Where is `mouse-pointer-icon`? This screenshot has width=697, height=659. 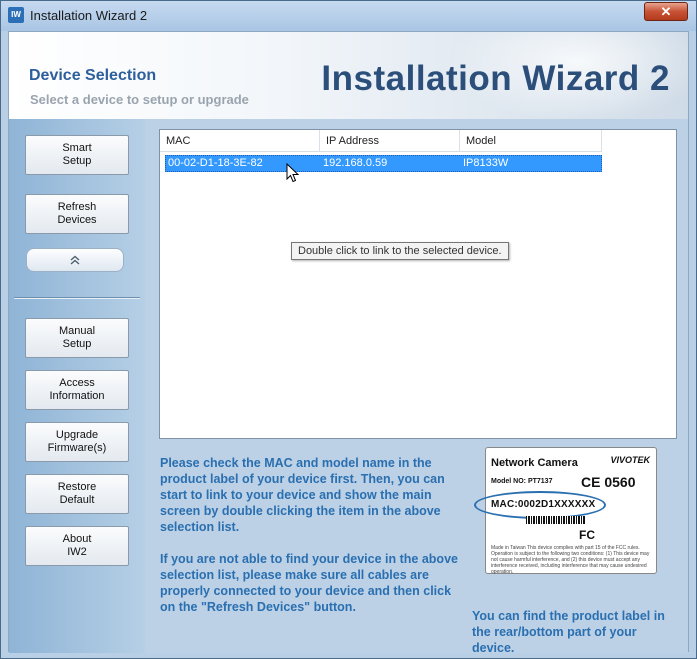
mouse-pointer-icon is located at coordinates (293, 173).